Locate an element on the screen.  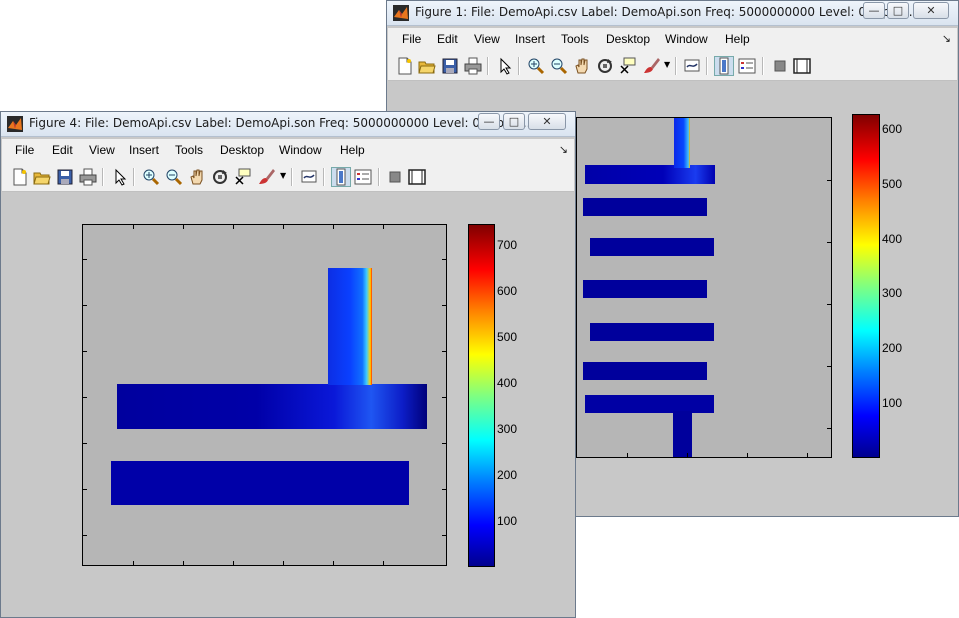
close-icon: ✕ is located at coordinates (931, 10).